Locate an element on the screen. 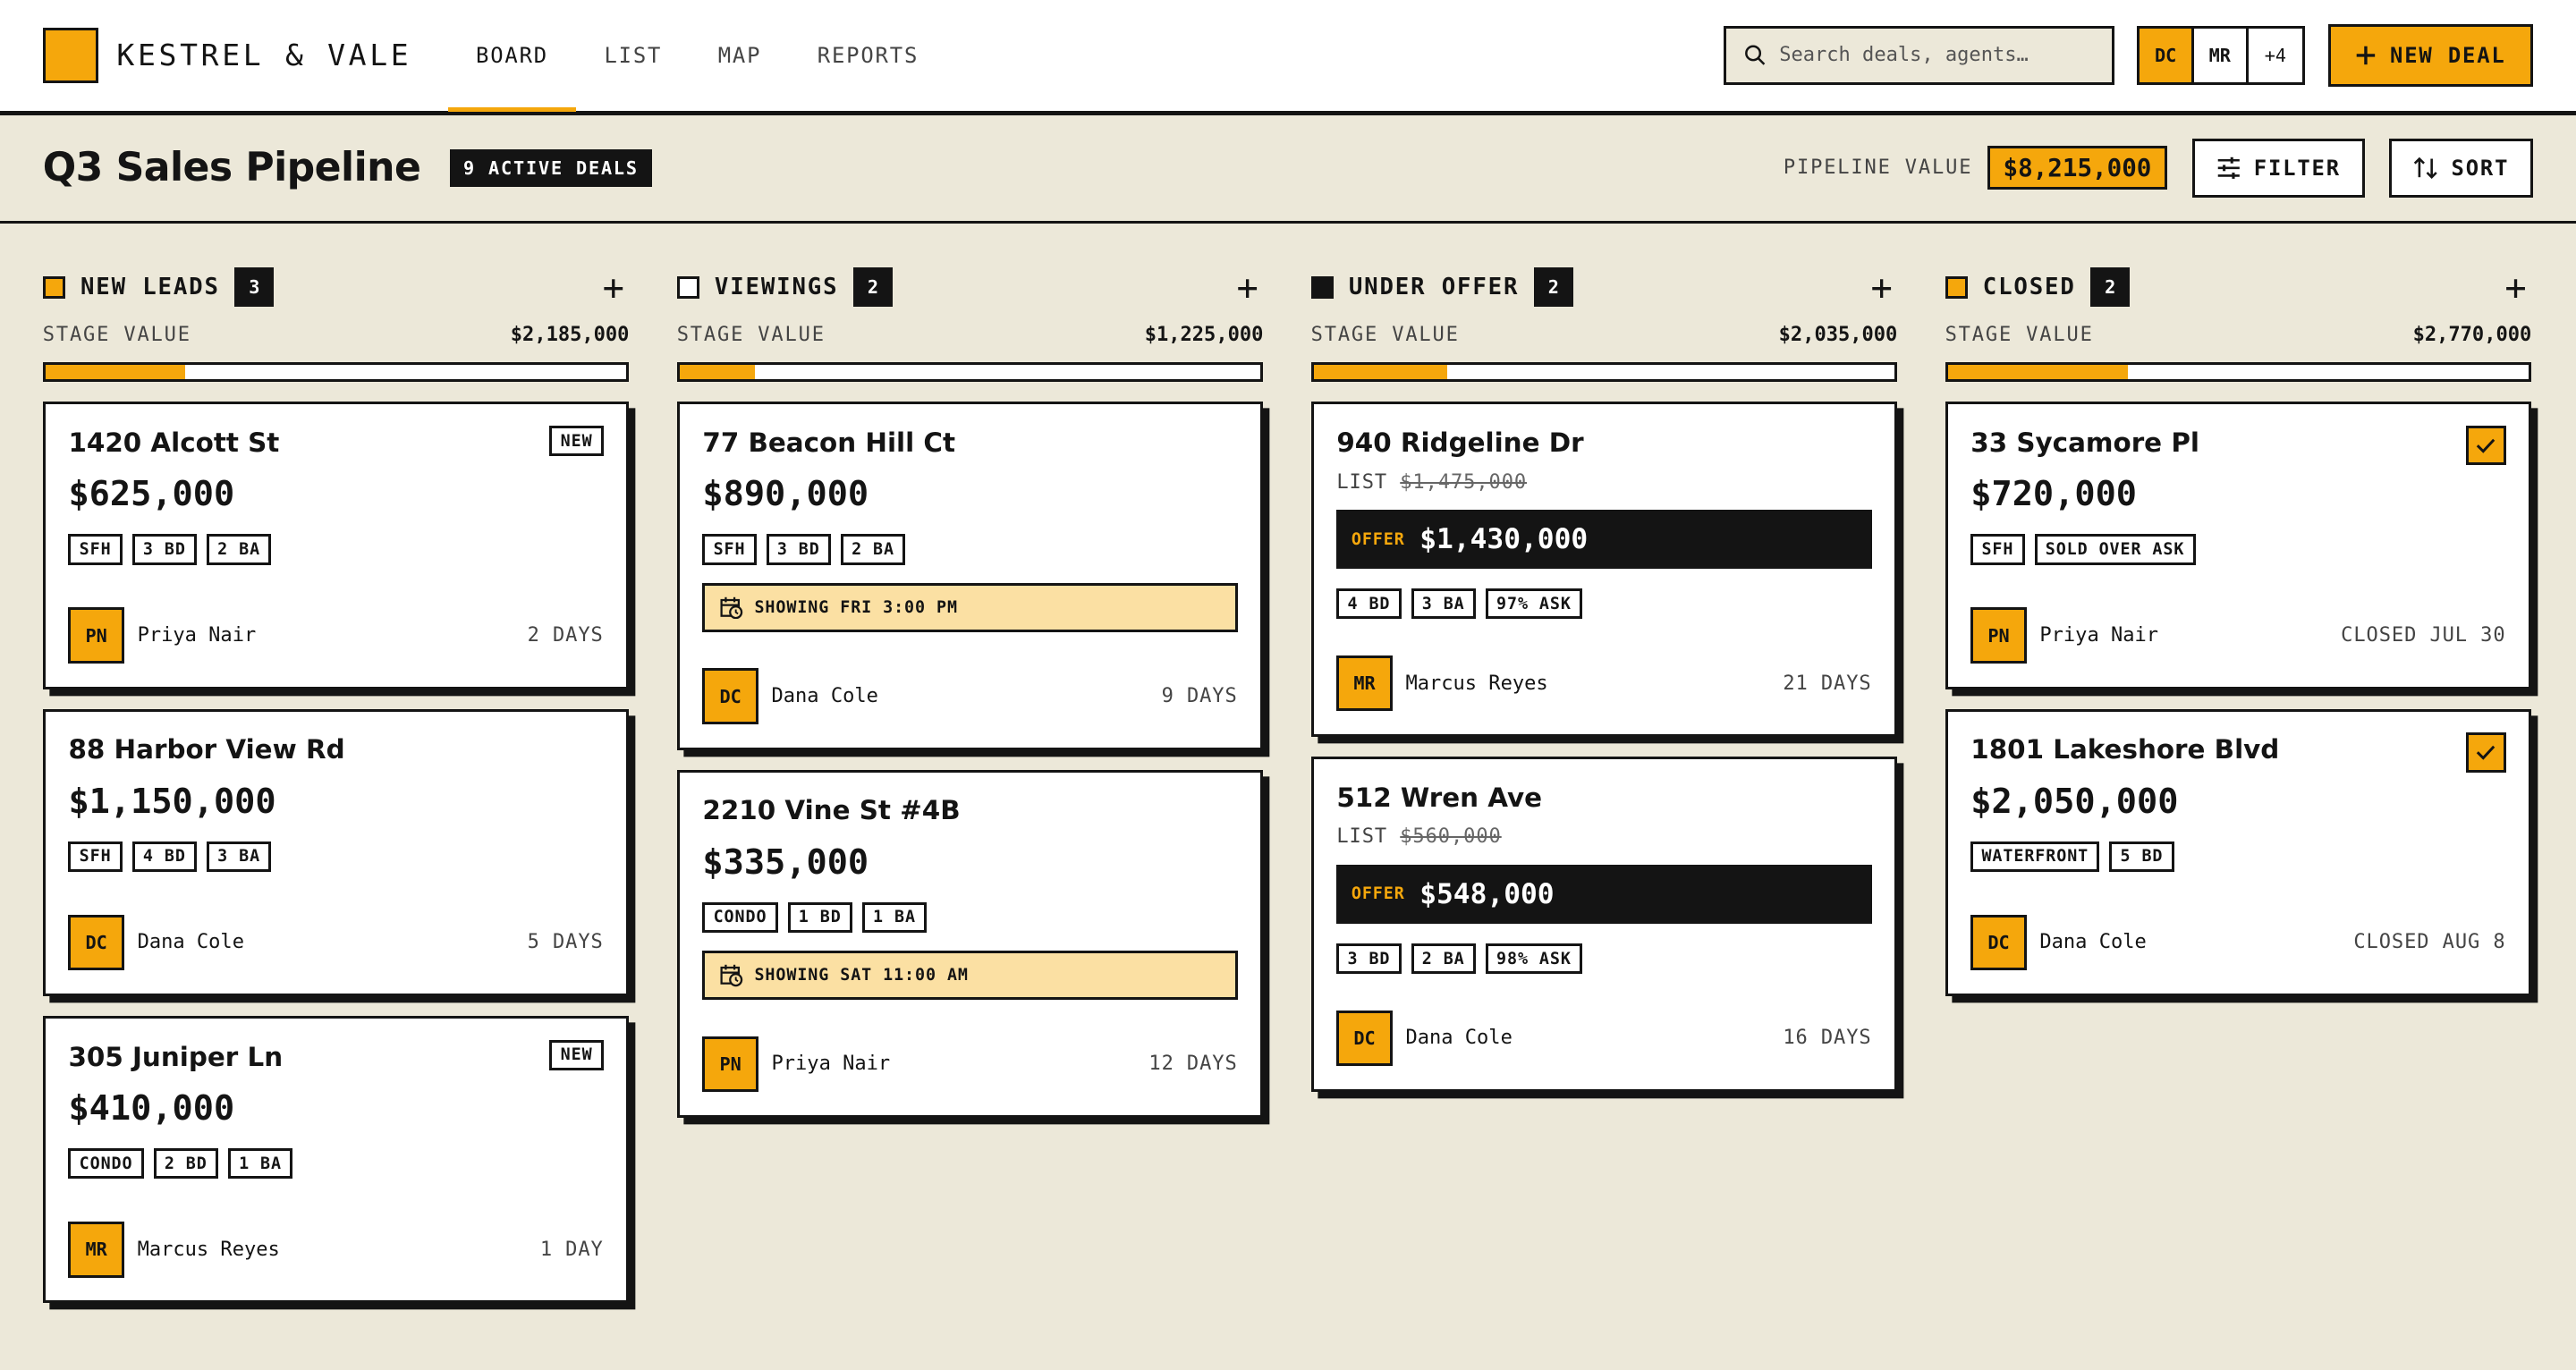 The image size is (2576, 1370). agent-name: Dana Cole is located at coordinates (824, 696).